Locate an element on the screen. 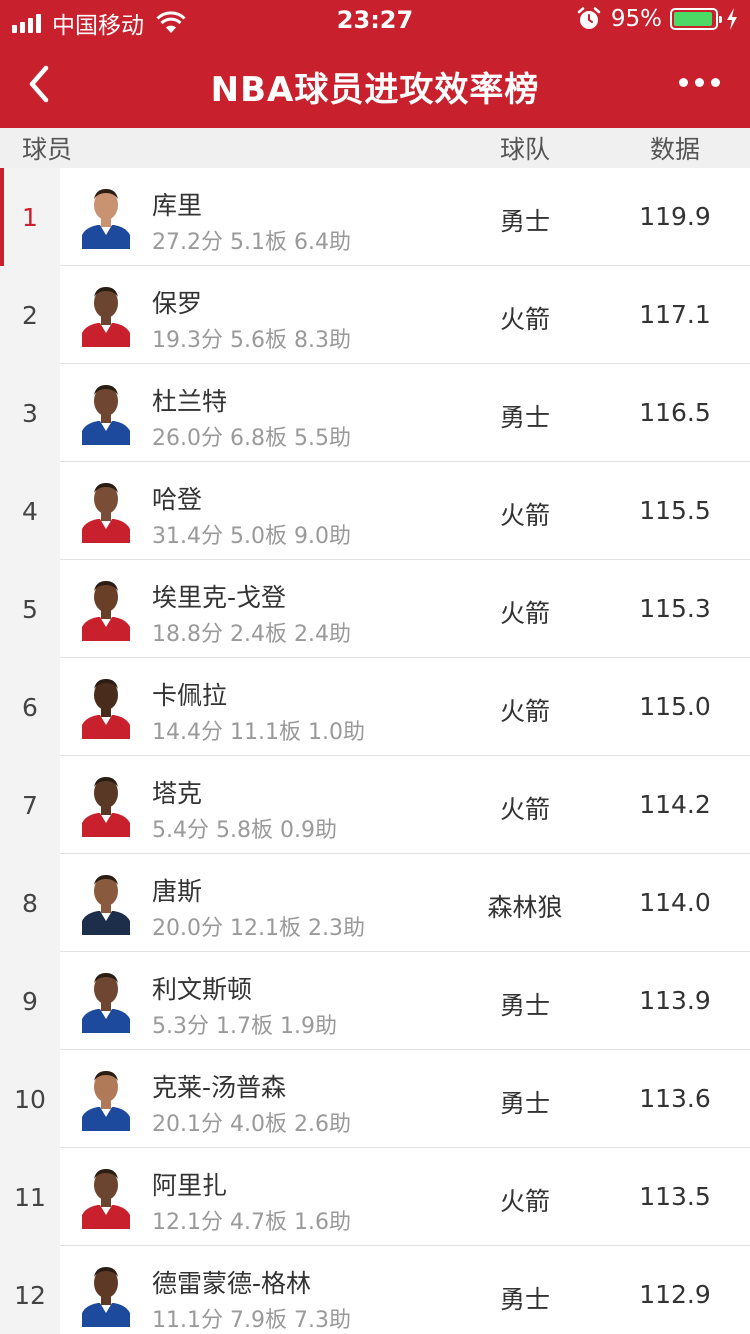 The height and width of the screenshot is (1334, 750). row-body: 唐斯 20.0分 12.1板 2.3助 森林狼 114.0 is located at coordinates (405, 903).